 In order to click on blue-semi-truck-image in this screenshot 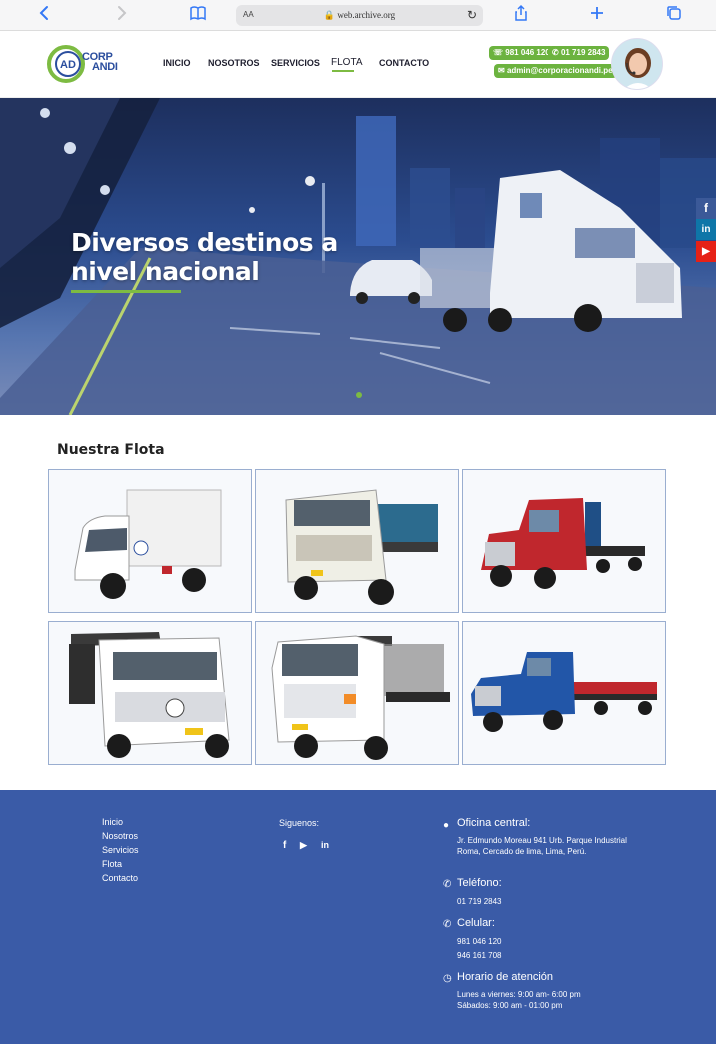, I will do `click(564, 693)`.